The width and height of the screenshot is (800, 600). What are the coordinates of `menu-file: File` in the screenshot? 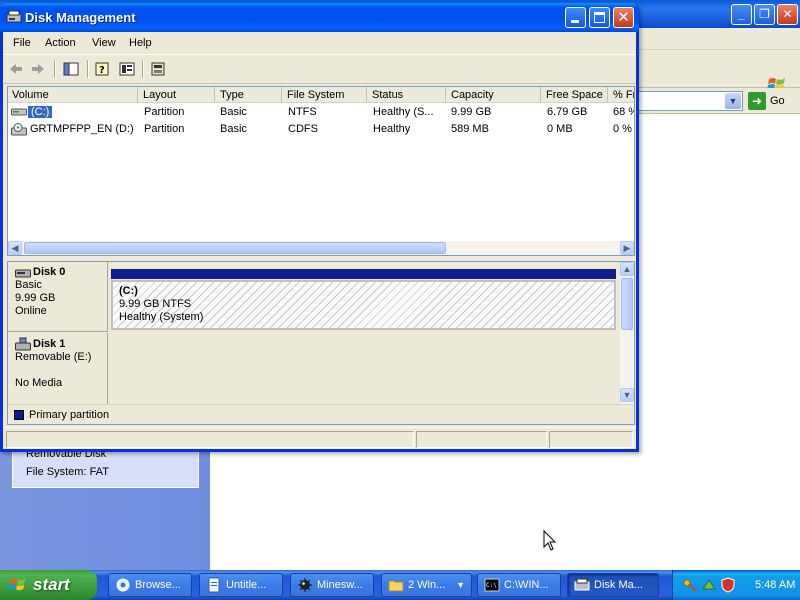 It's located at (22, 43).